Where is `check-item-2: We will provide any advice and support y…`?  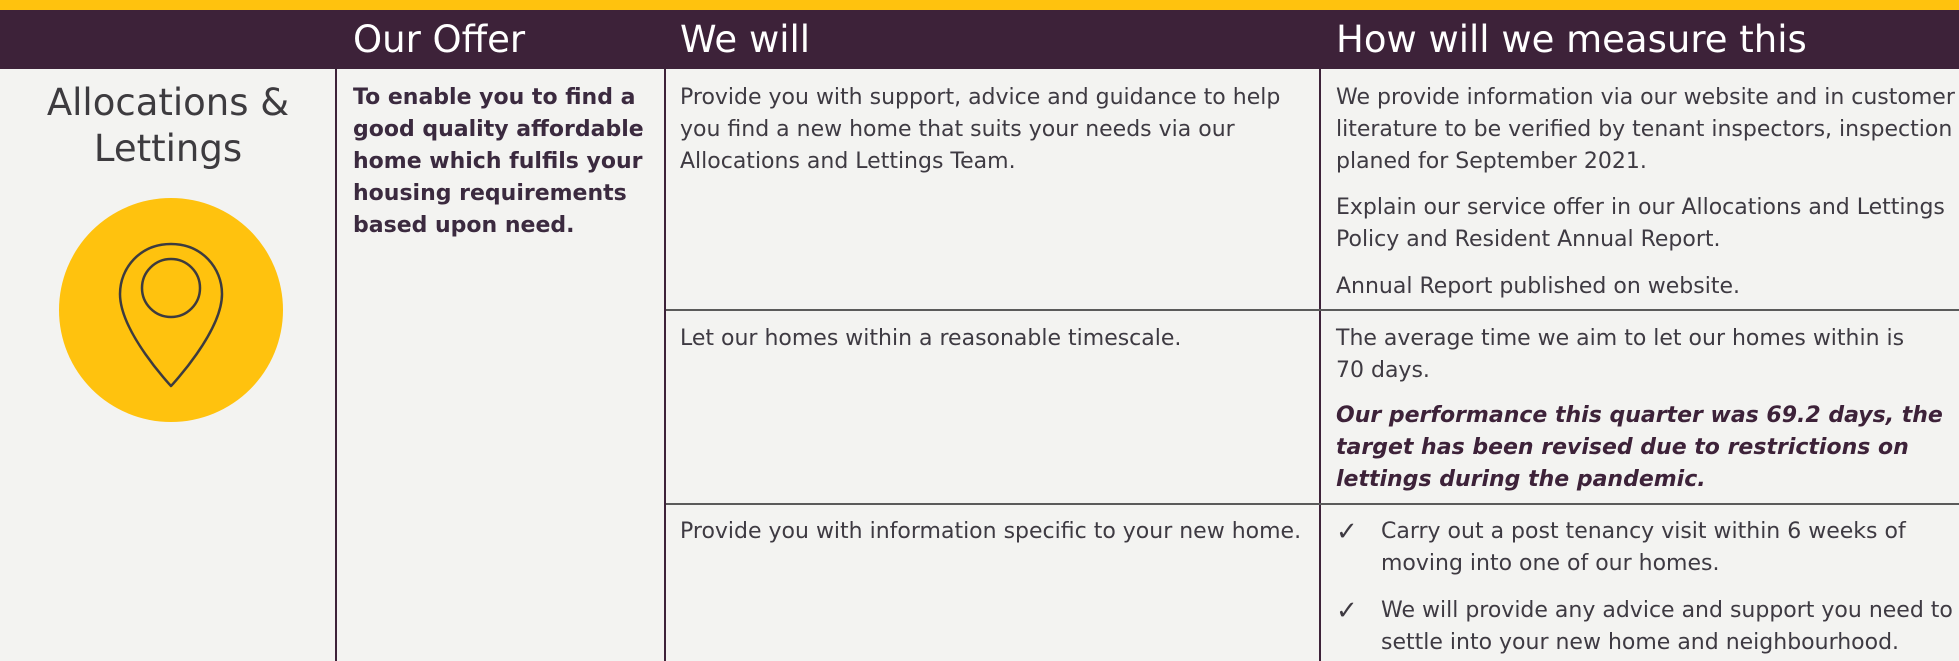 check-item-2: We will provide any advice and support y… is located at coordinates (1667, 626).